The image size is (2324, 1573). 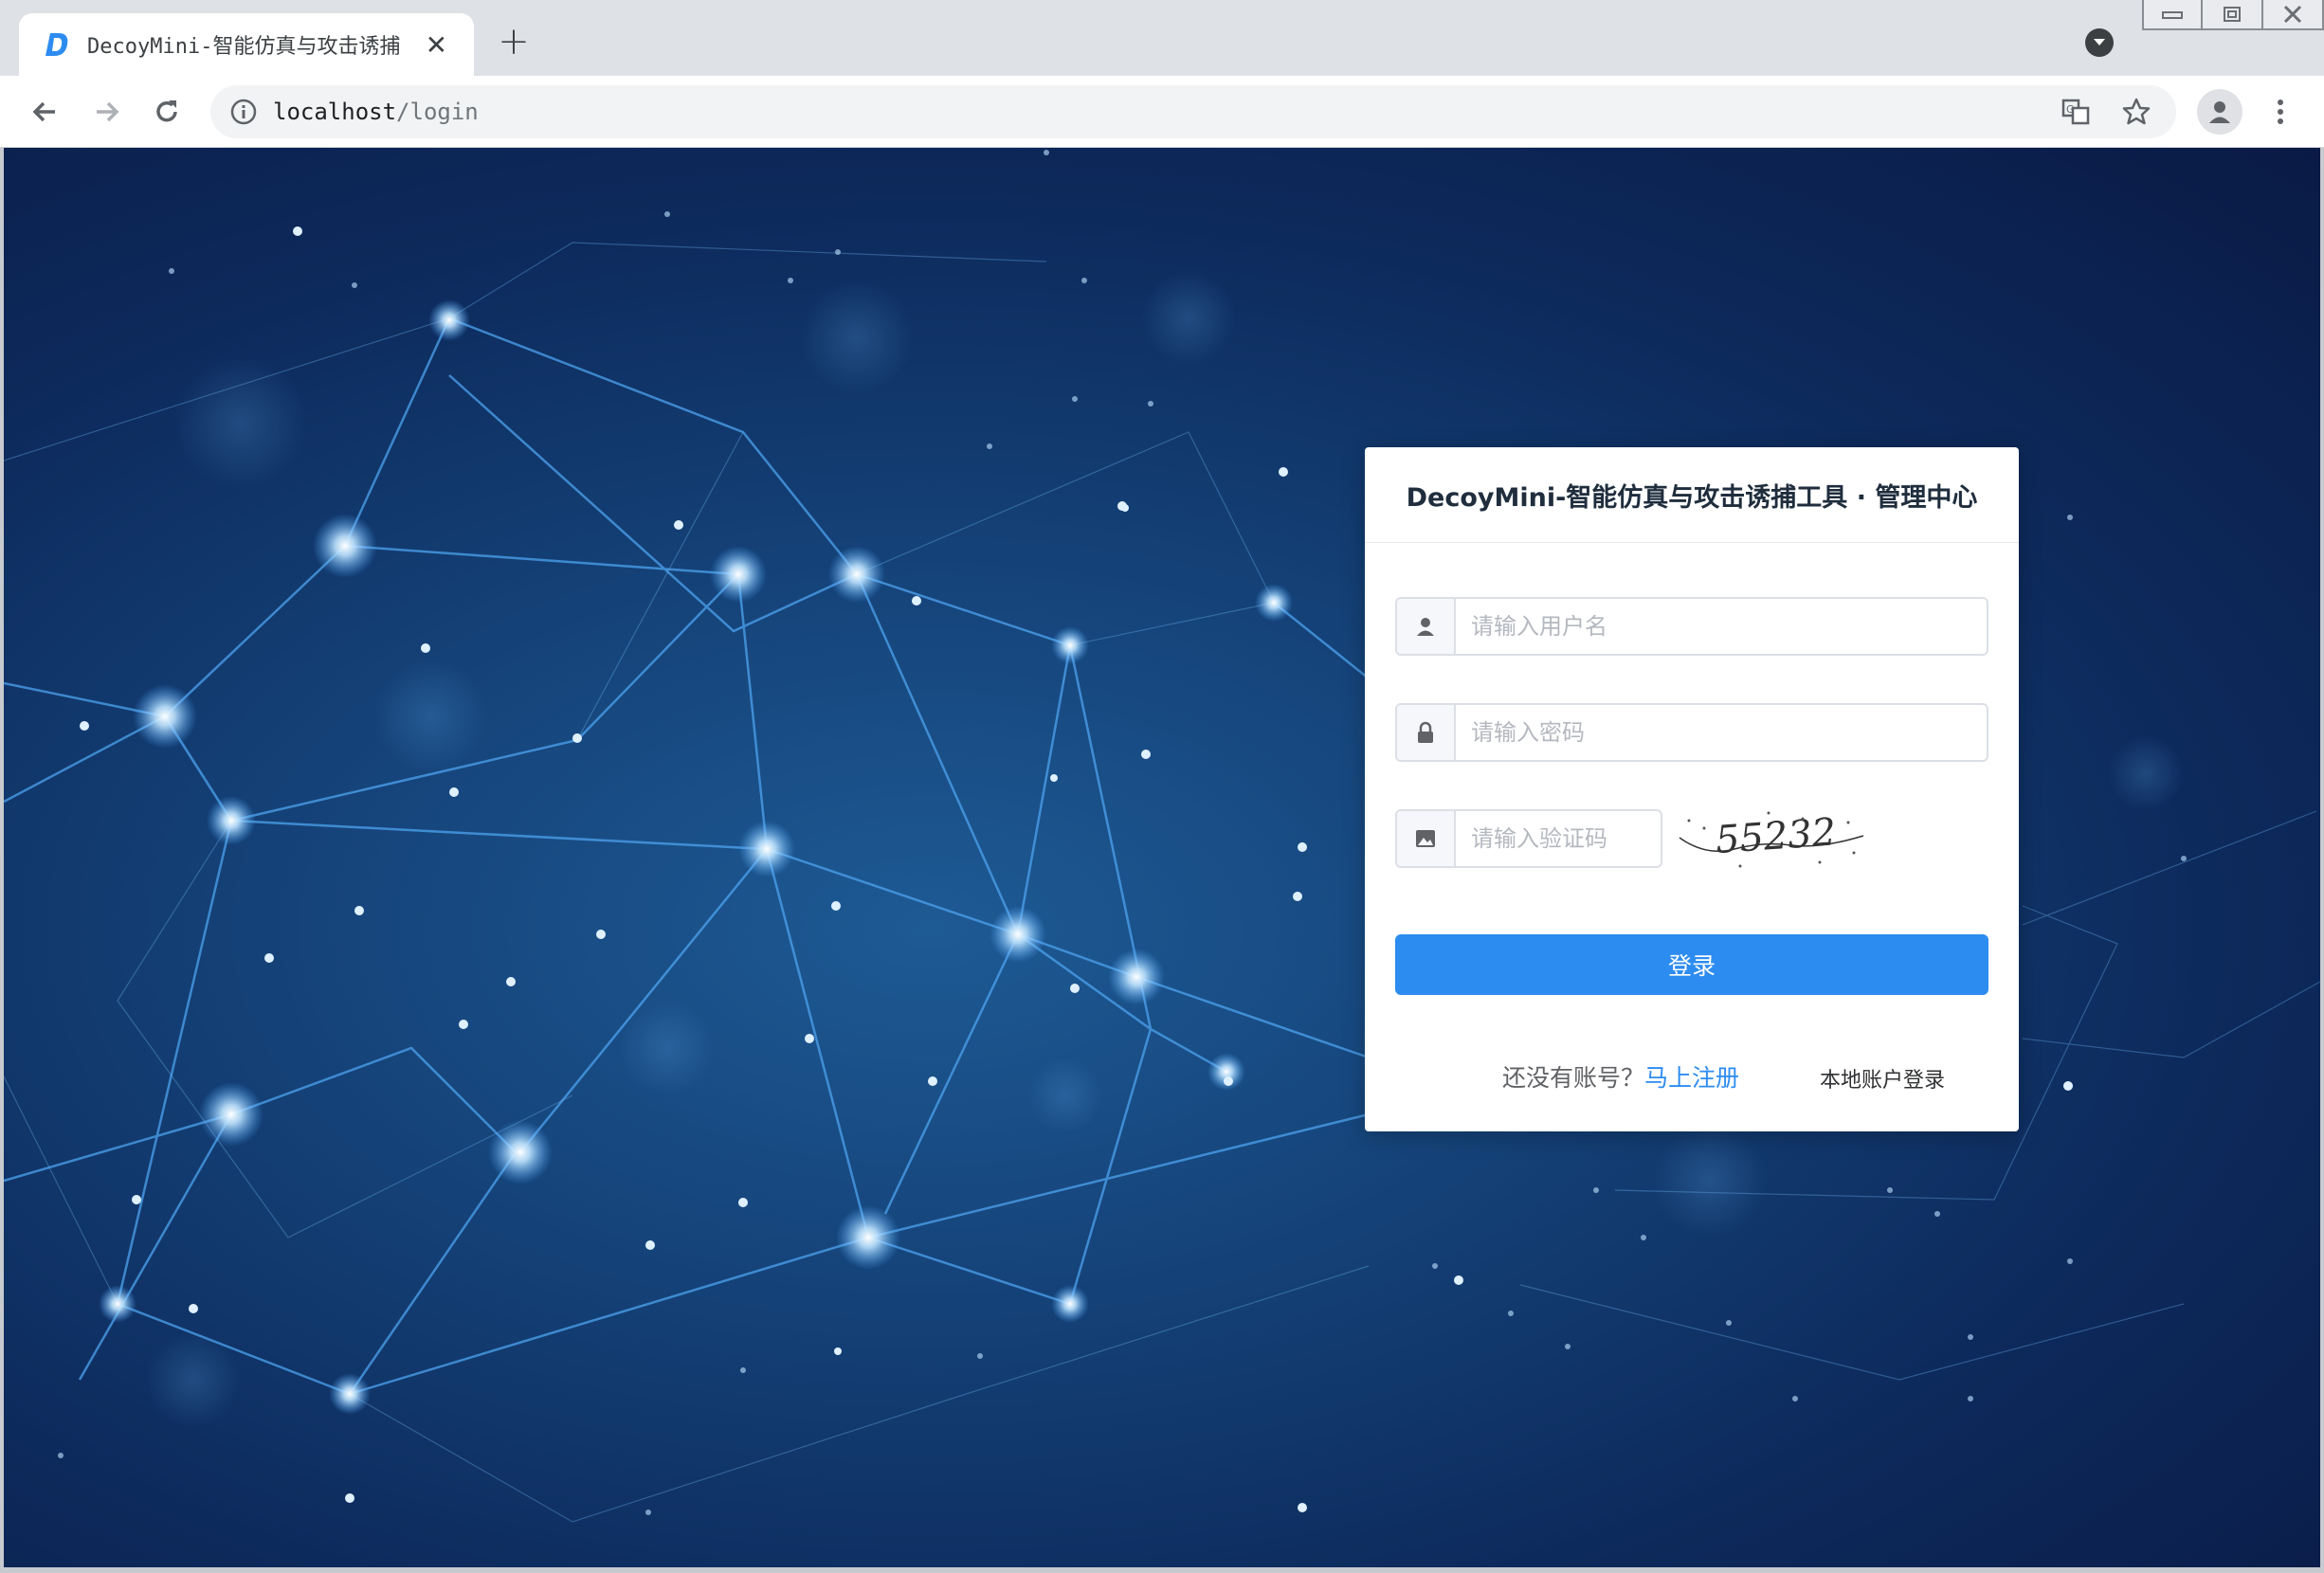 I want to click on url-path: /login, so click(x=438, y=112).